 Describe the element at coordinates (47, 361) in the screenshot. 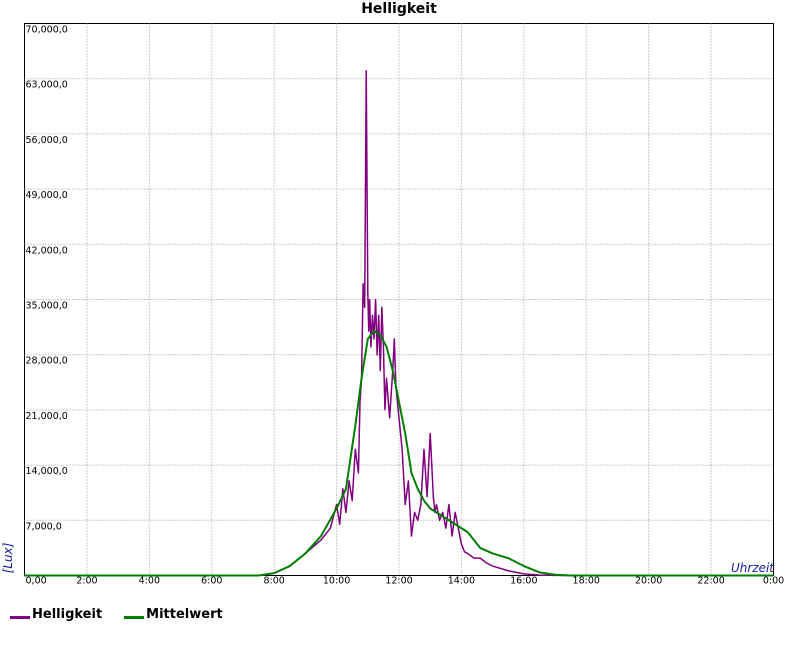

I see `y-tick-label: 28,000,0` at that location.